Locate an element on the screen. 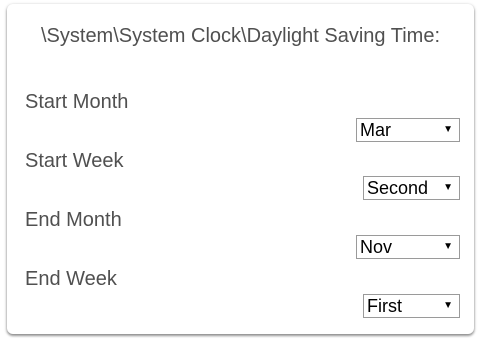 This screenshot has width=481, height=342. start-month-label: Start Month is located at coordinates (77, 102).